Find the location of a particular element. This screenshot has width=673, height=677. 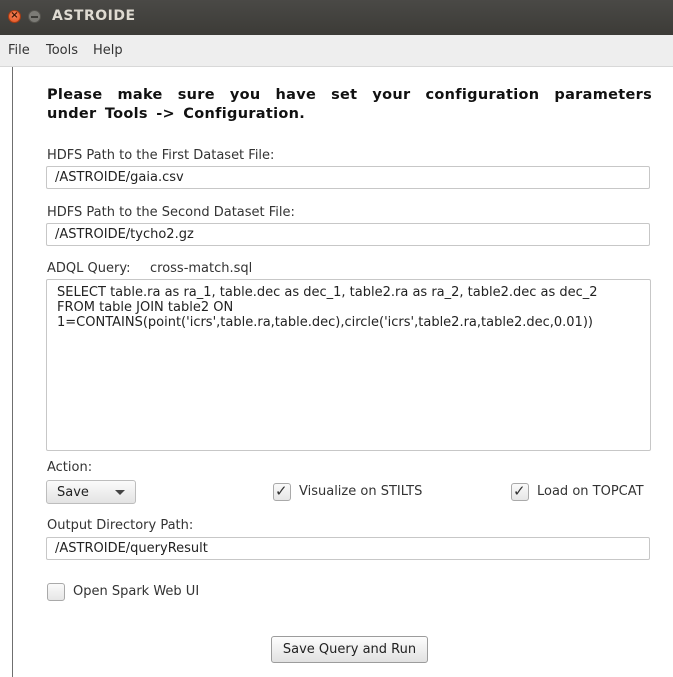

action-selected-value: Save is located at coordinates (73, 492).